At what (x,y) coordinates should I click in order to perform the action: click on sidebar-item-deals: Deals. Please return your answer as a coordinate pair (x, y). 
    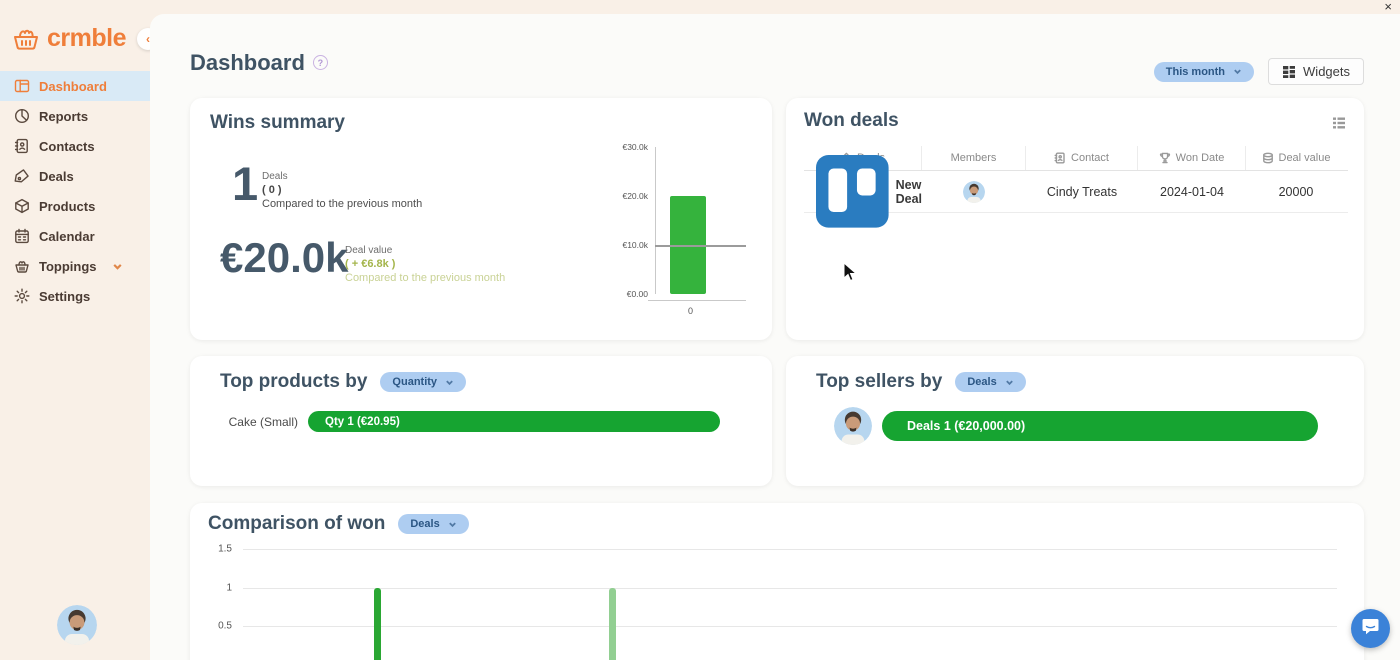
    Looking at the image, I should click on (75, 176).